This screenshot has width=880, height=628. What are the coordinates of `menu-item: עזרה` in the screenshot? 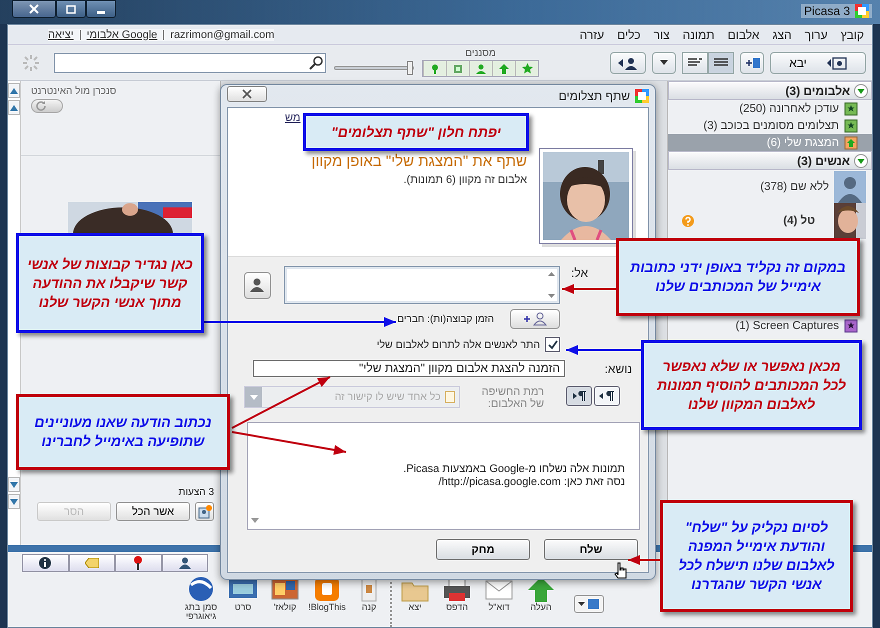 It's located at (592, 35).